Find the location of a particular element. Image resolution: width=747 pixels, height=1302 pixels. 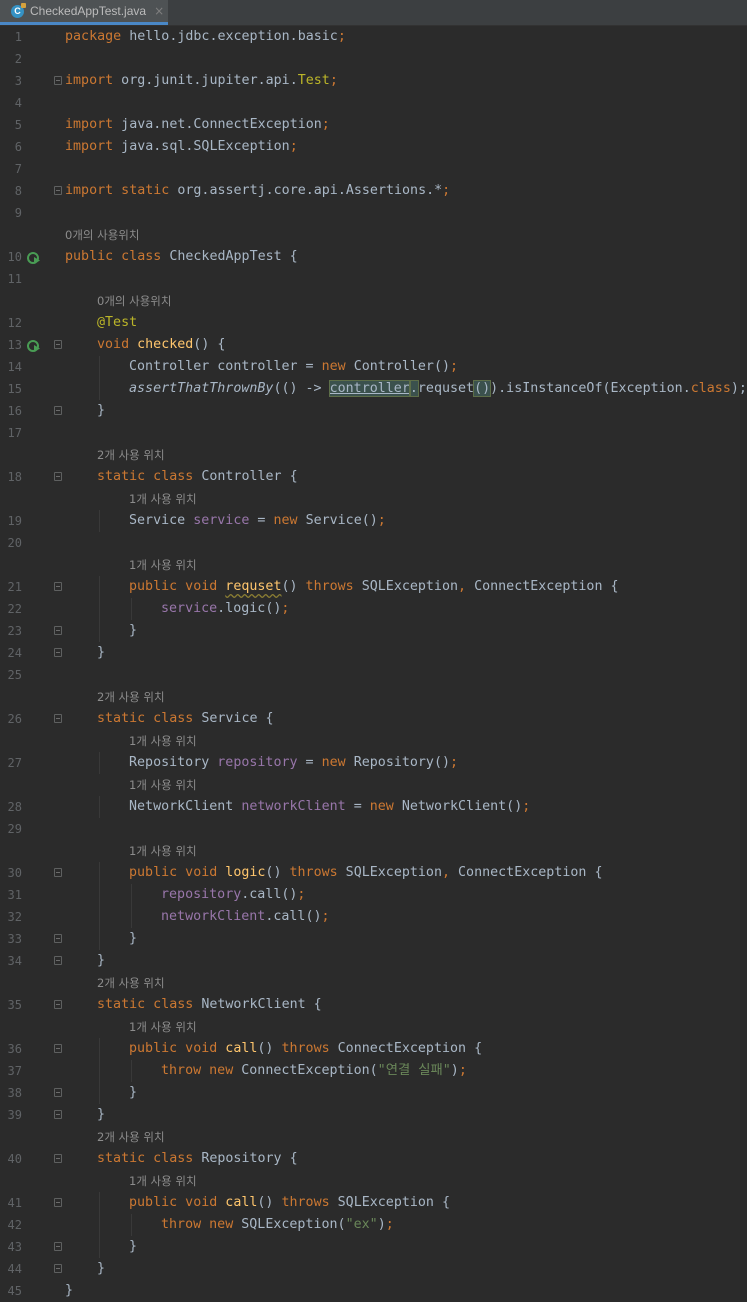

code-text: void checked() { is located at coordinates (161, 345).